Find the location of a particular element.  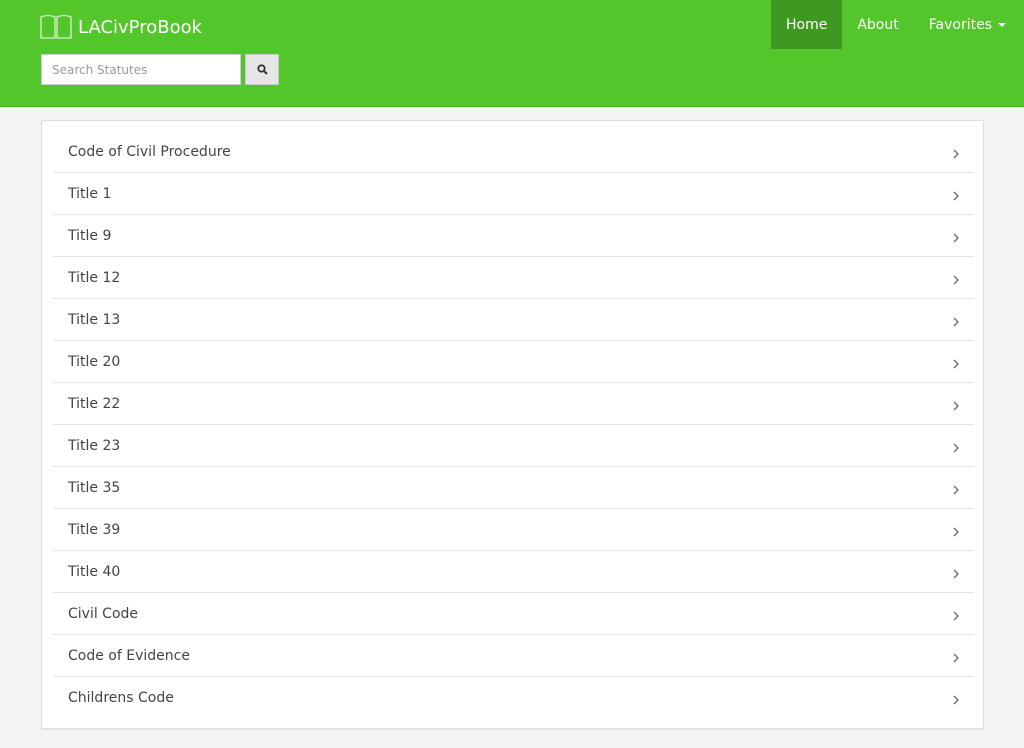

list-item: Title 9 is located at coordinates (513, 236).